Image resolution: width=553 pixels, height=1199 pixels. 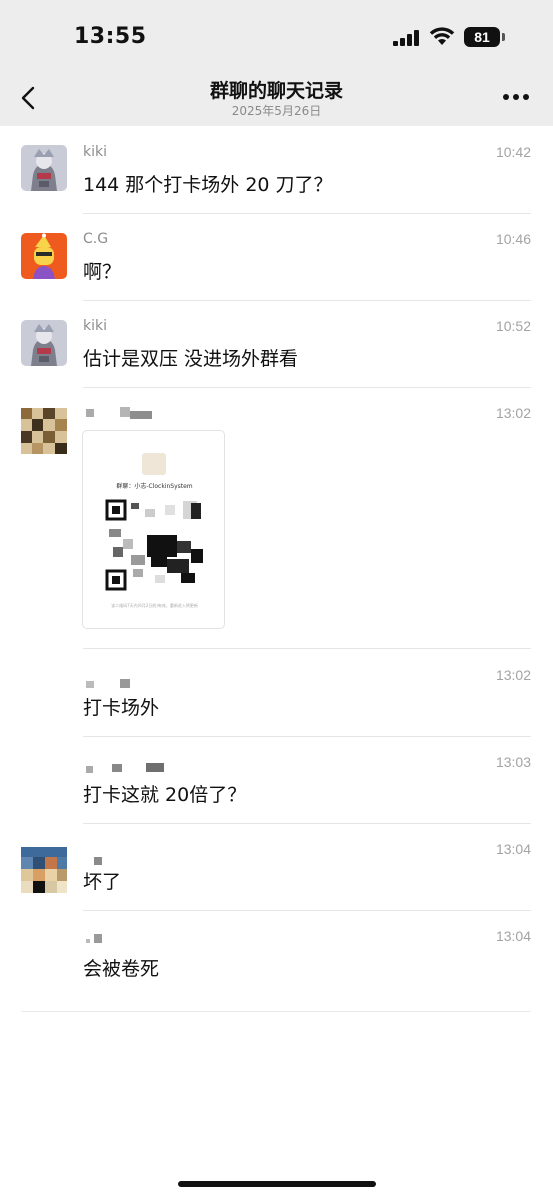 I want to click on message-text: 144 那个打卡场外 20 刀了？, so click(x=208, y=183).